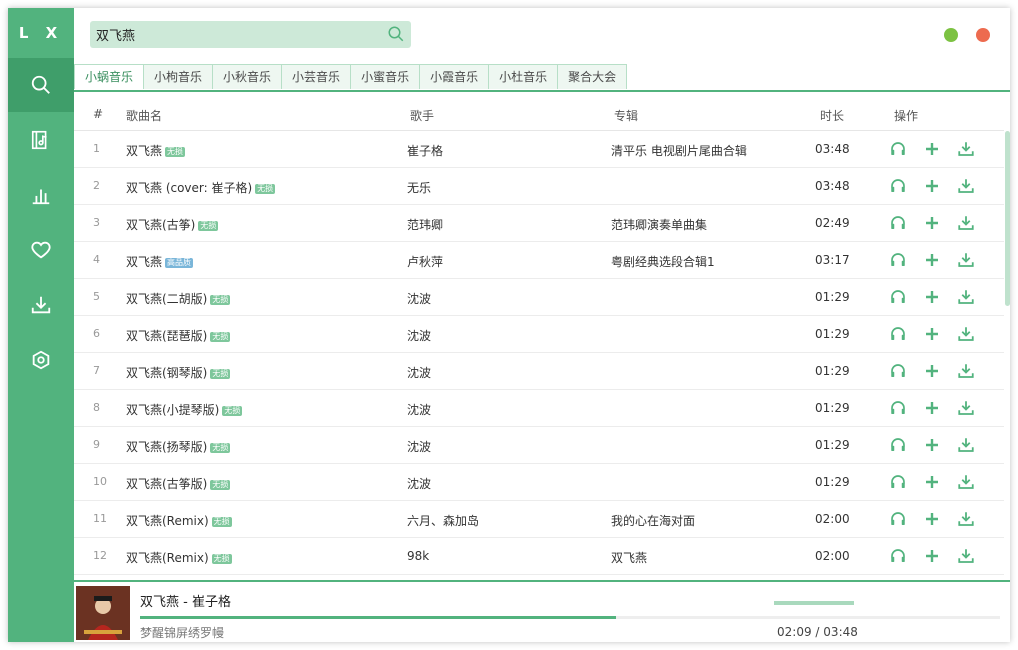  I want to click on table-row: 5 双飞燕(二胡版) 无损 沈波 01:29, so click(539, 297).